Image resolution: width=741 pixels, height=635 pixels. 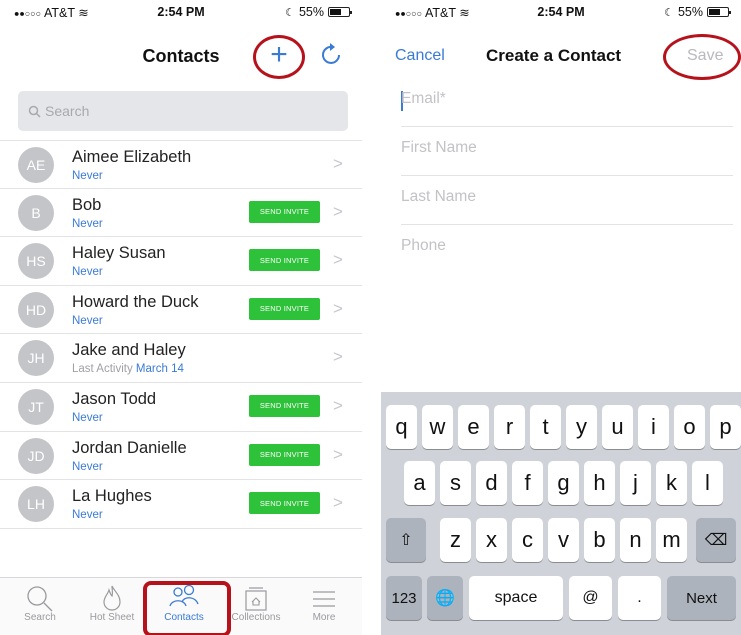 I want to click on contacts-navbar: Contacts +, so click(x=181, y=56).